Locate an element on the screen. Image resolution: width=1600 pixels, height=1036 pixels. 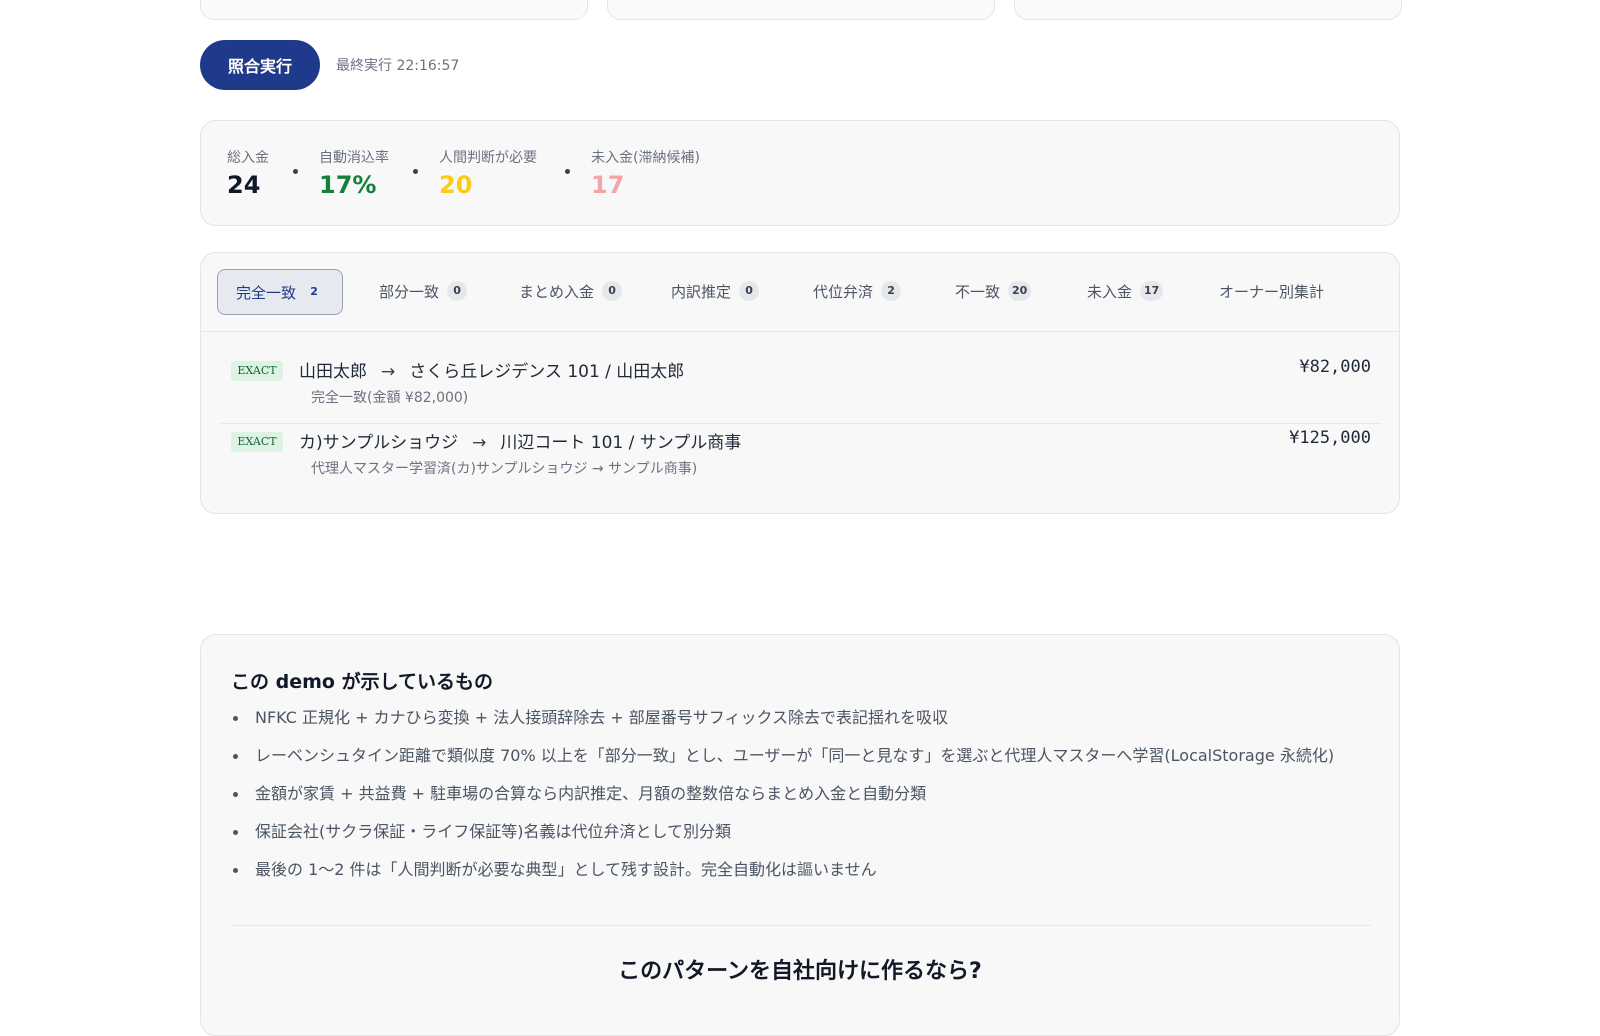
stat-value: 20 is located at coordinates (456, 185).